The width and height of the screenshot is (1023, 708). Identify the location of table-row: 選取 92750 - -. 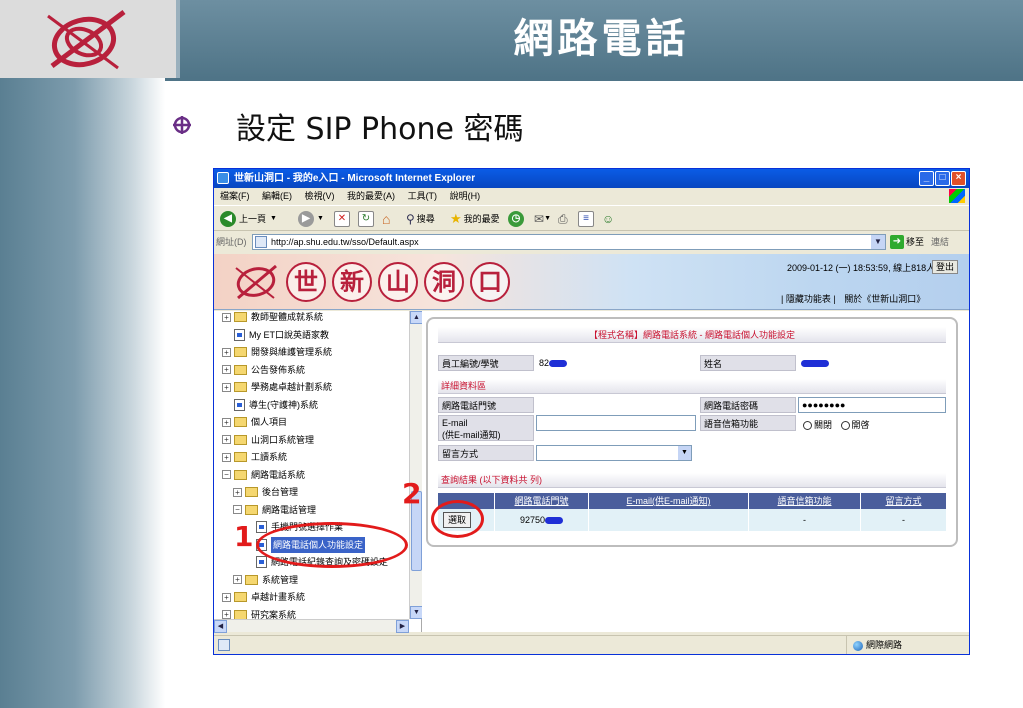
(692, 520).